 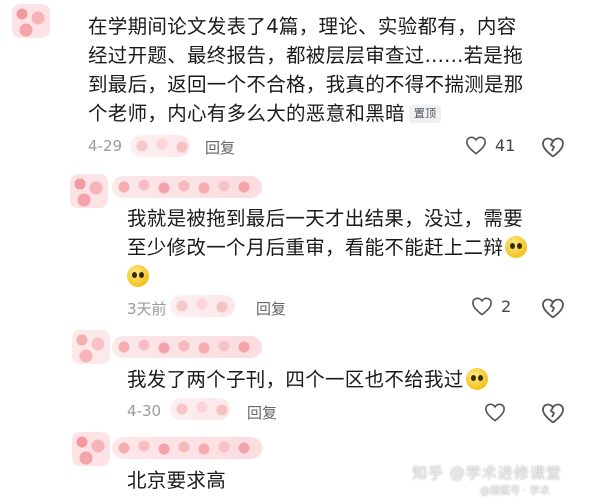 What do you see at coordinates (338, 113) in the screenshot?
I see `comment-line: 个老师，内心有多么大的恶意和黑暗 置顶` at bounding box center [338, 113].